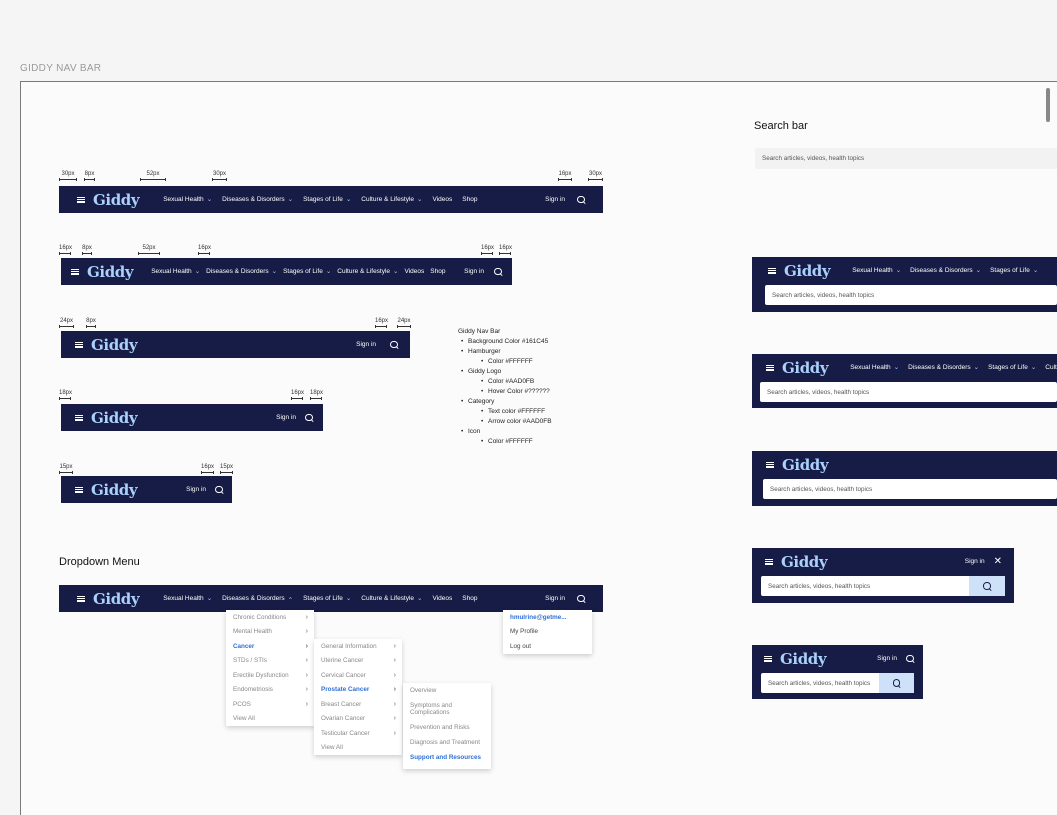 The height and width of the screenshot is (815, 1057). I want to click on menu-item: Uterine Cancer ›, so click(358, 661).